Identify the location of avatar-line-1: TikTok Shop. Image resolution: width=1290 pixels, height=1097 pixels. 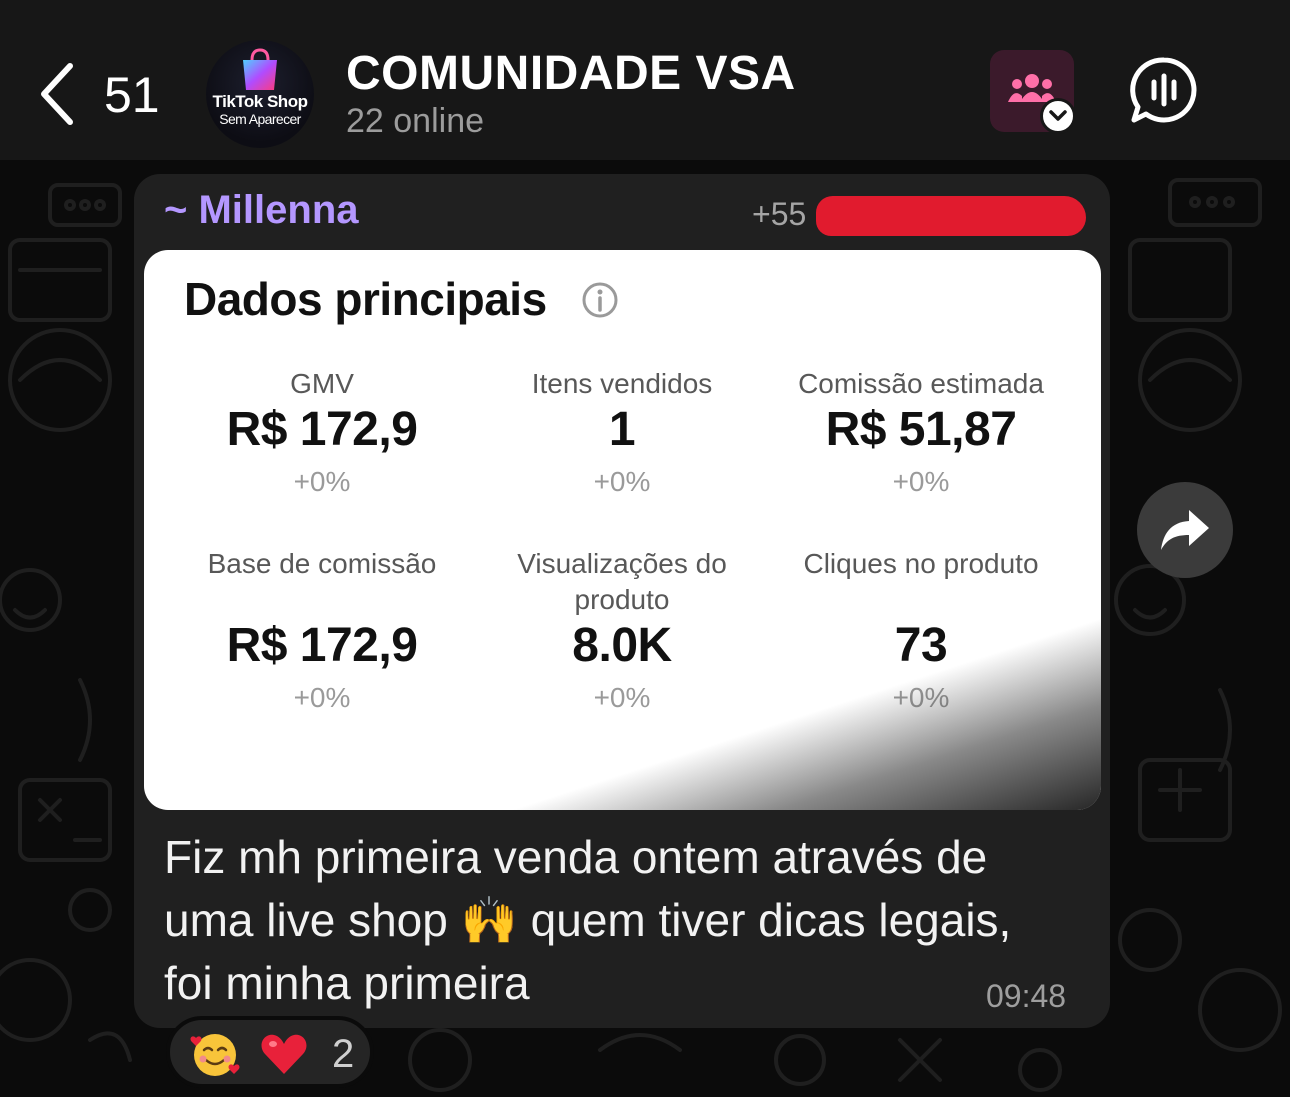
(260, 101).